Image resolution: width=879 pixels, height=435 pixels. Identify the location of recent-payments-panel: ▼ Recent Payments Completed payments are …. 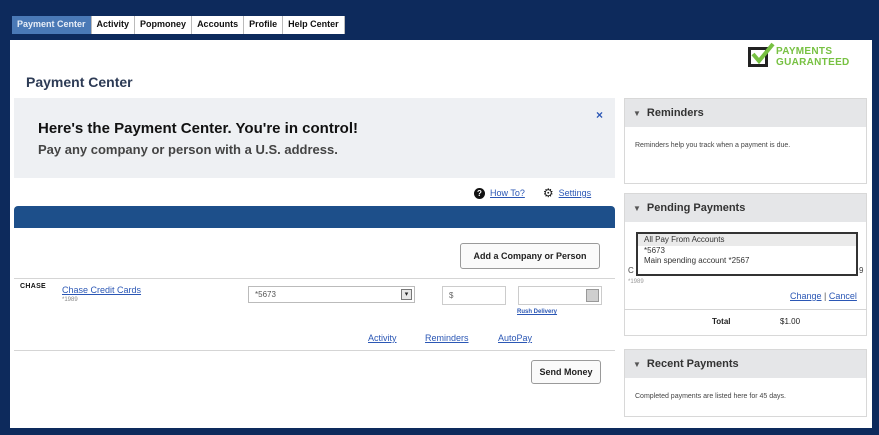
(745, 383).